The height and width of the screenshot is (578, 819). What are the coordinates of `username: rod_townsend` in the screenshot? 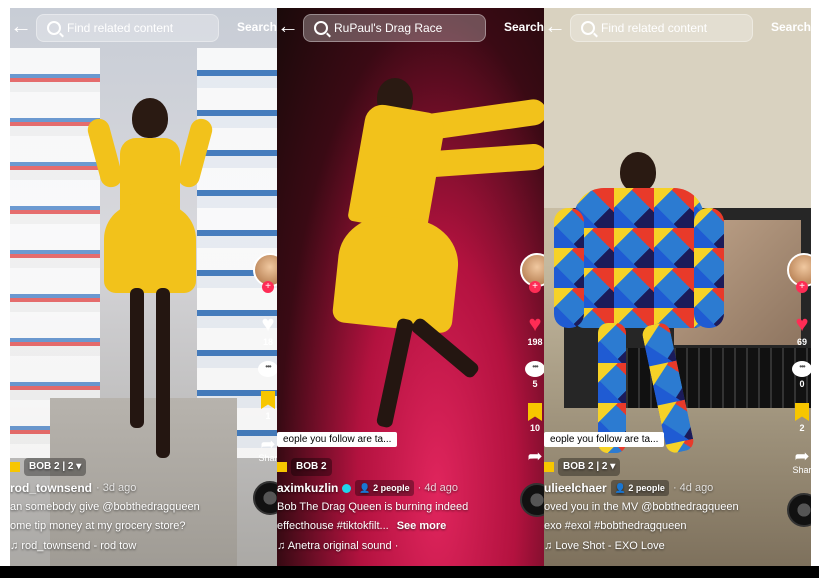 It's located at (51, 488).